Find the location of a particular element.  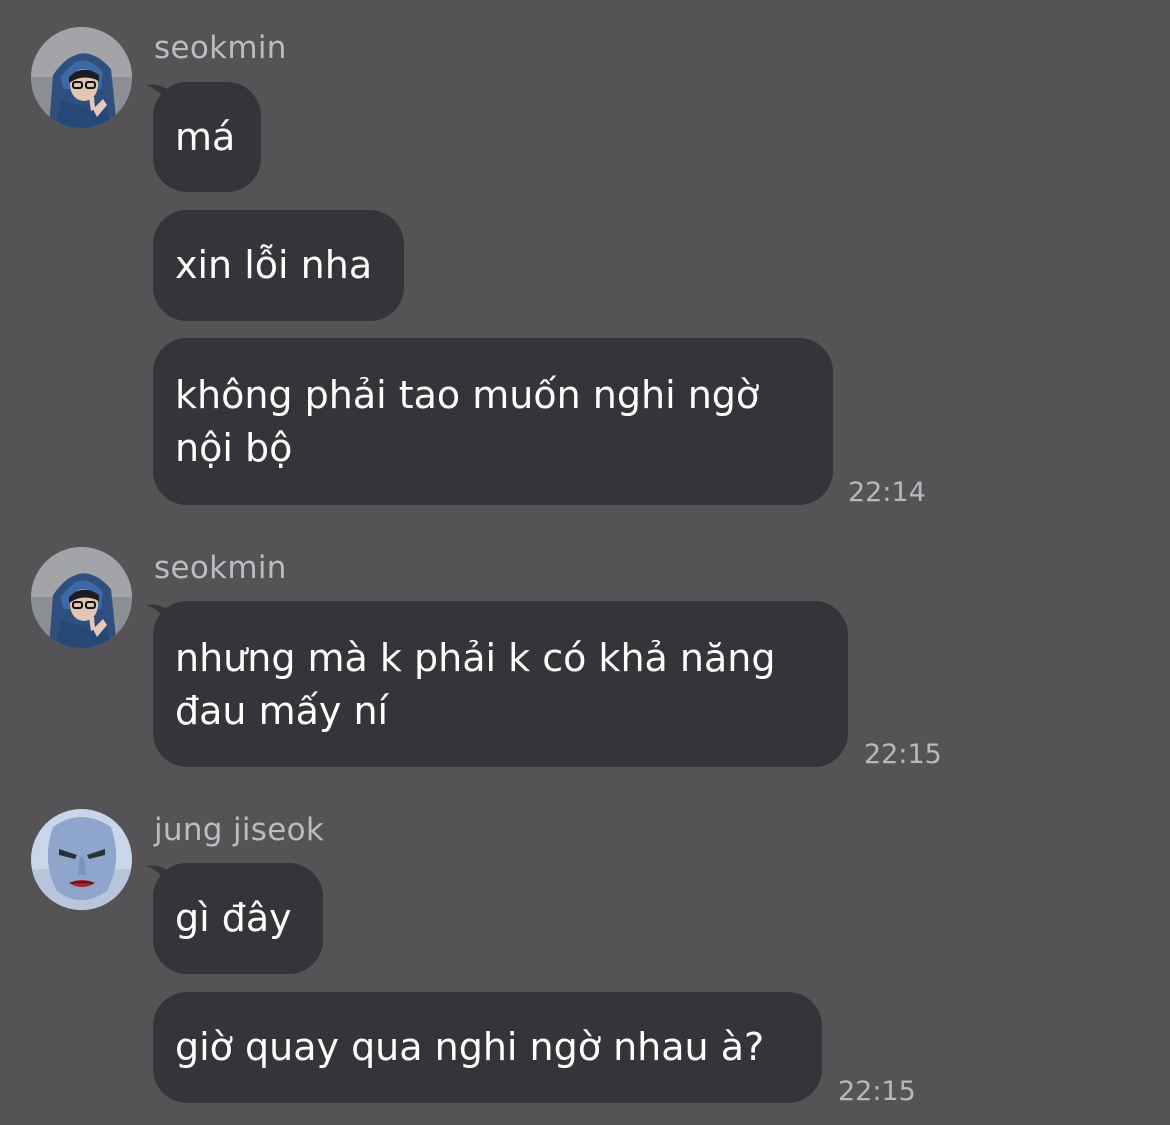

message-text: nhưng mà k phải k có khả năng đau mấy ní is located at coordinates (475, 684).